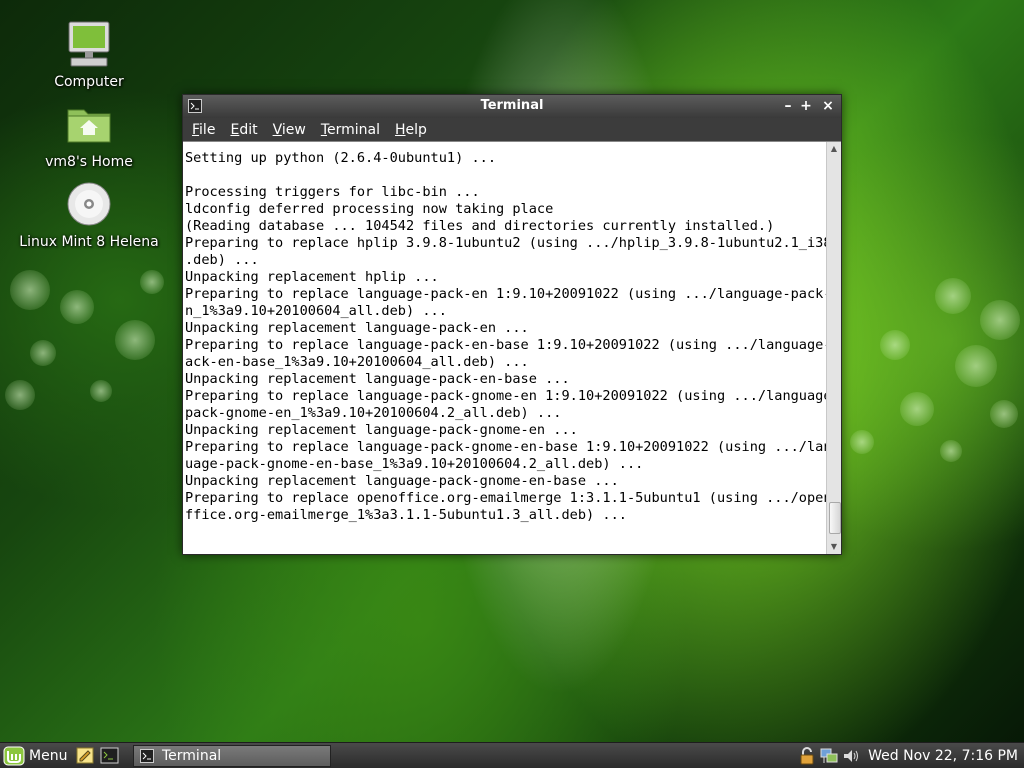 The width and height of the screenshot is (1024, 768). What do you see at coordinates (248, 129) in the screenshot?
I see `menu-label: dit` at bounding box center [248, 129].